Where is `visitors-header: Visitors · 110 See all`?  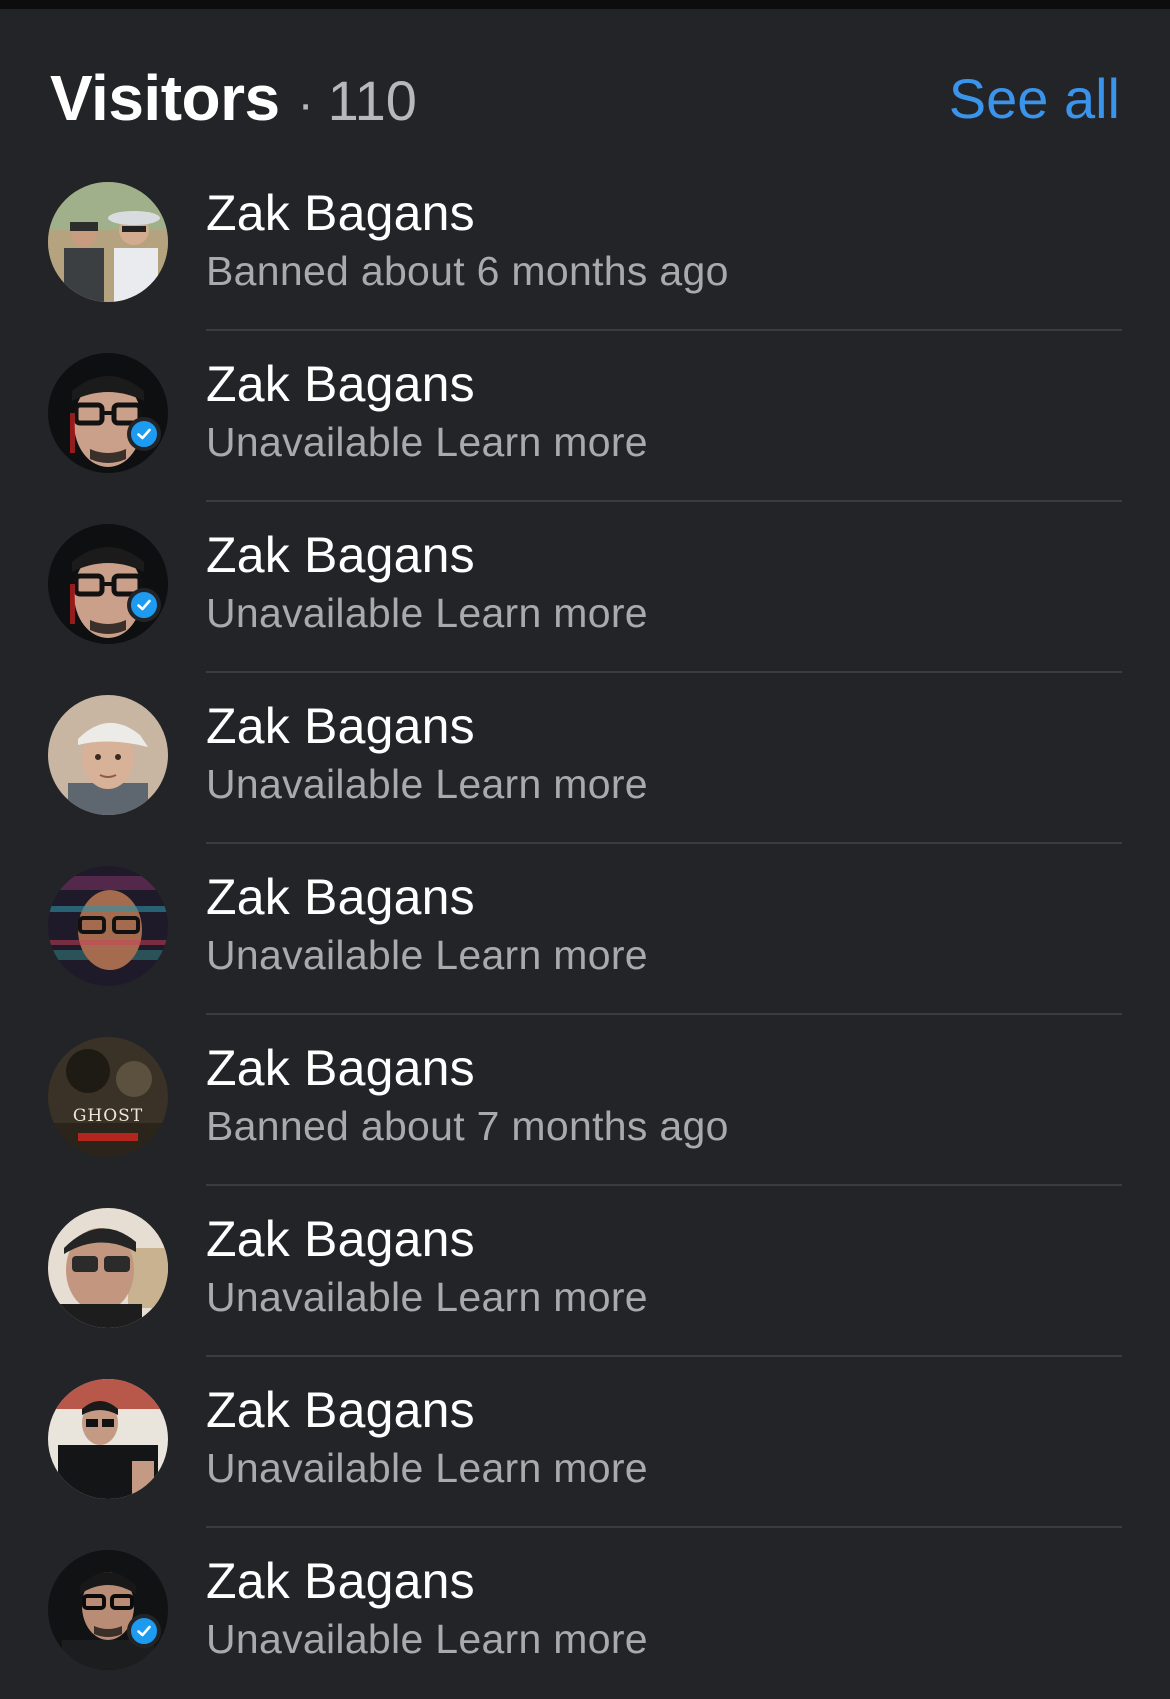 visitors-header: Visitors · 110 See all is located at coordinates (585, 98).